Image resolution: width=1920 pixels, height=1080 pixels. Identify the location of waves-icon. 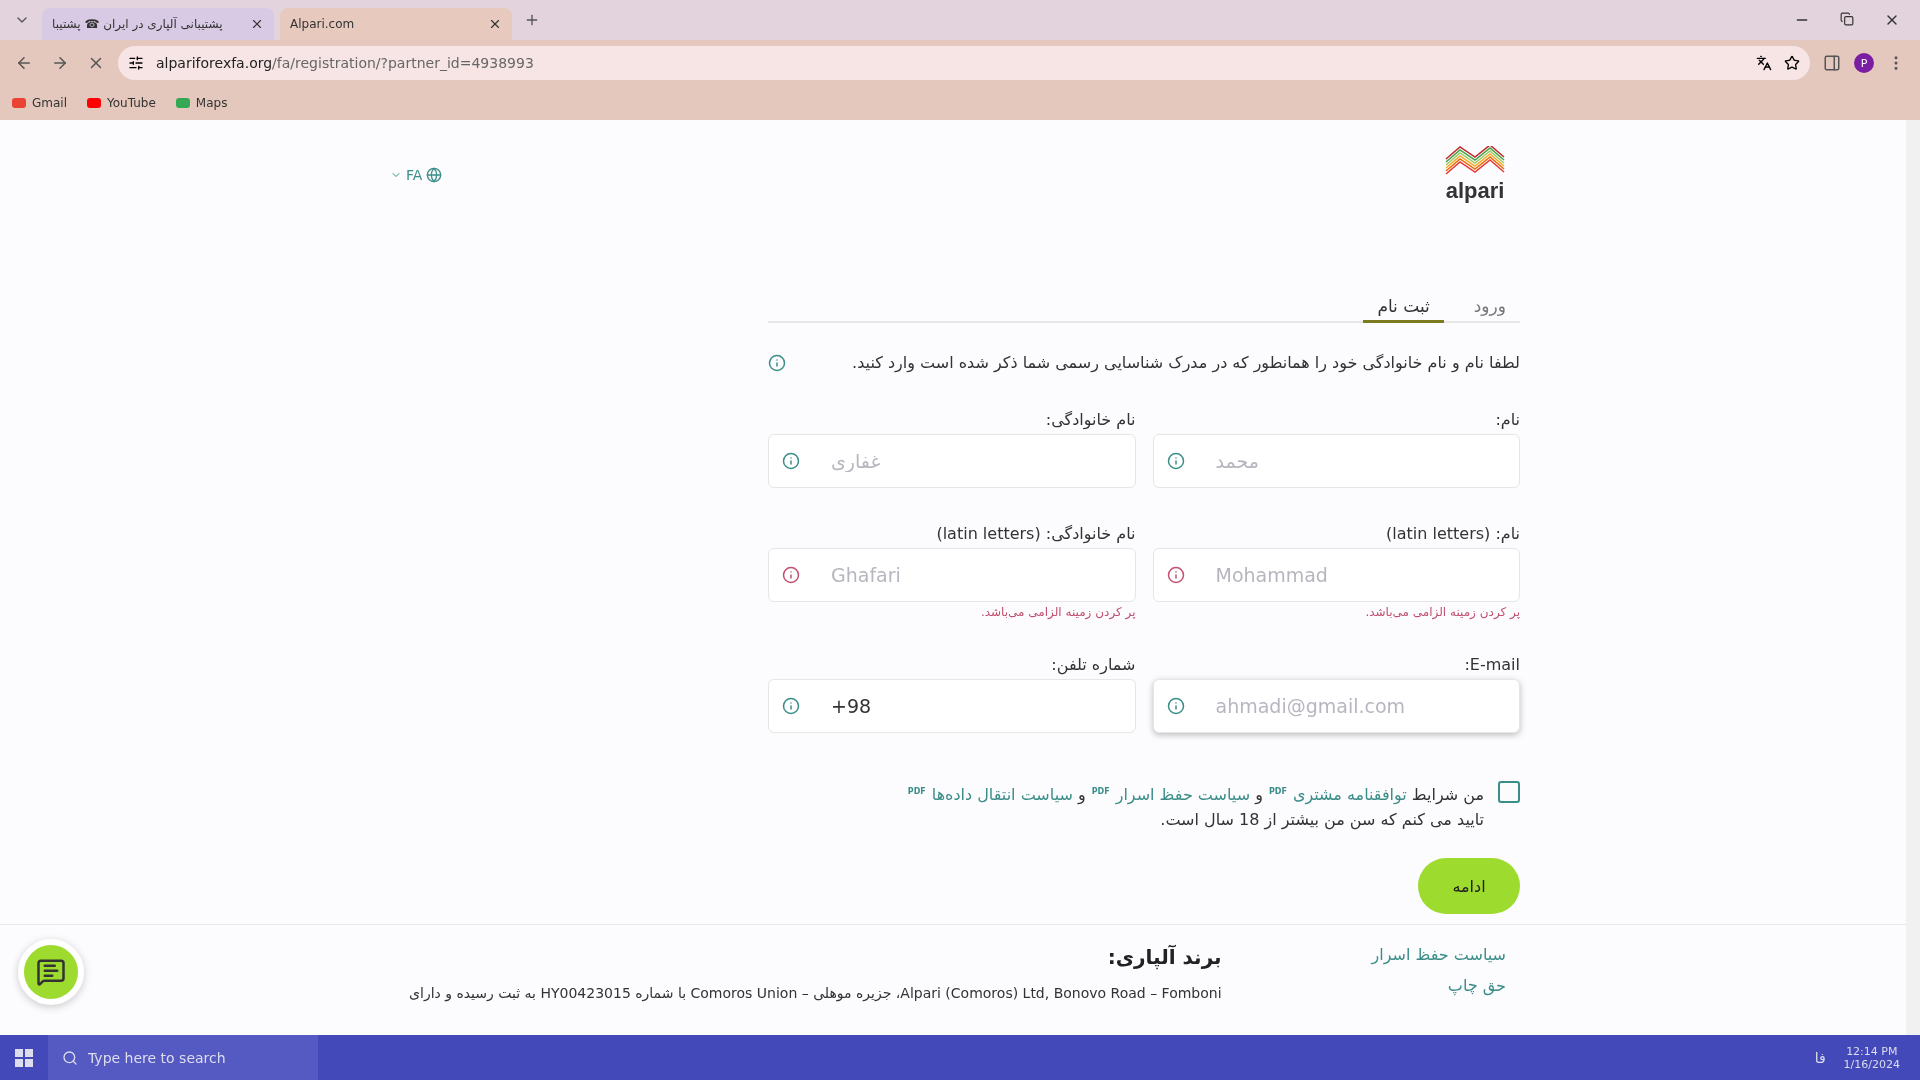
(1475, 162).